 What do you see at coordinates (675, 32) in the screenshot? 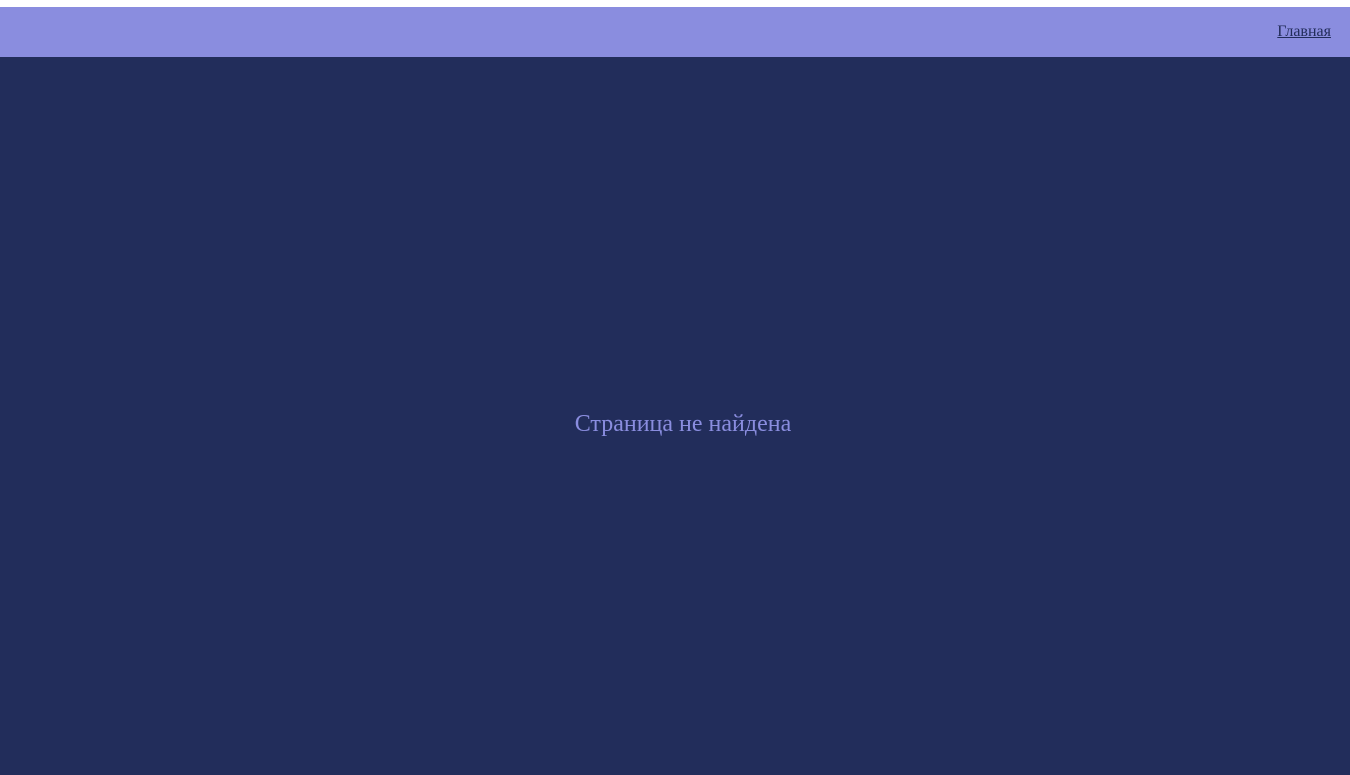
I see `top-header: Главная` at bounding box center [675, 32].